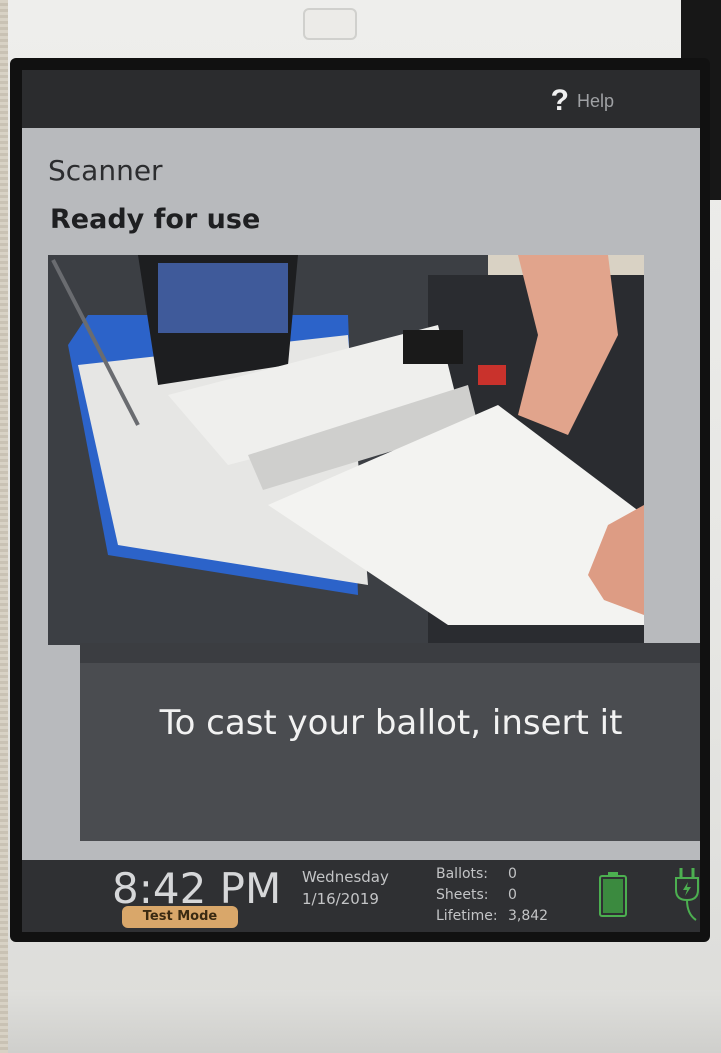  What do you see at coordinates (462, 895) in the screenshot?
I see `counter-label: Sheets:` at bounding box center [462, 895].